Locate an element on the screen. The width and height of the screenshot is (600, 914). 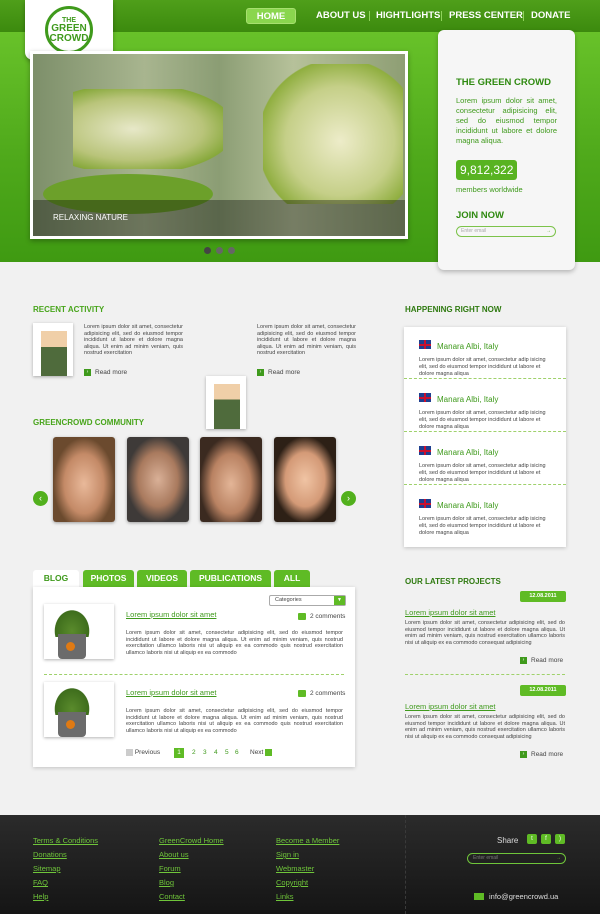
footer-link-terms: Terms & Conditions is located at coordinates (65, 840).